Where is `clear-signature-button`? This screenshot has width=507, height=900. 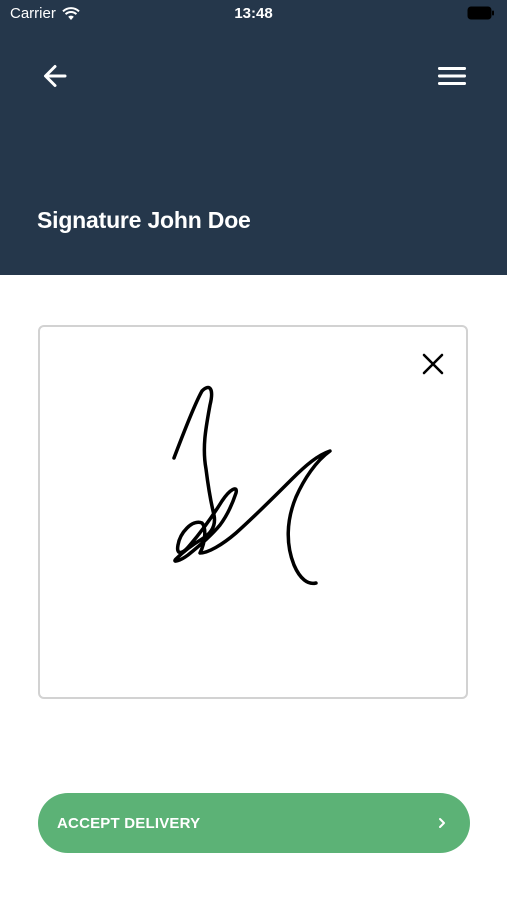 clear-signature-button is located at coordinates (433, 364).